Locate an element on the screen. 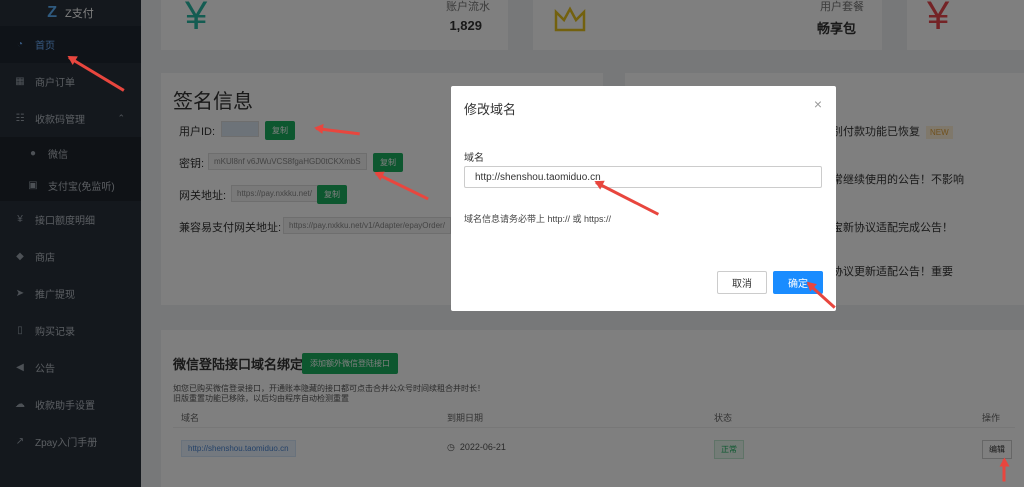  domain-hint: 域名信息请务必带上 http:// 或 https:// is located at coordinates (538, 219).